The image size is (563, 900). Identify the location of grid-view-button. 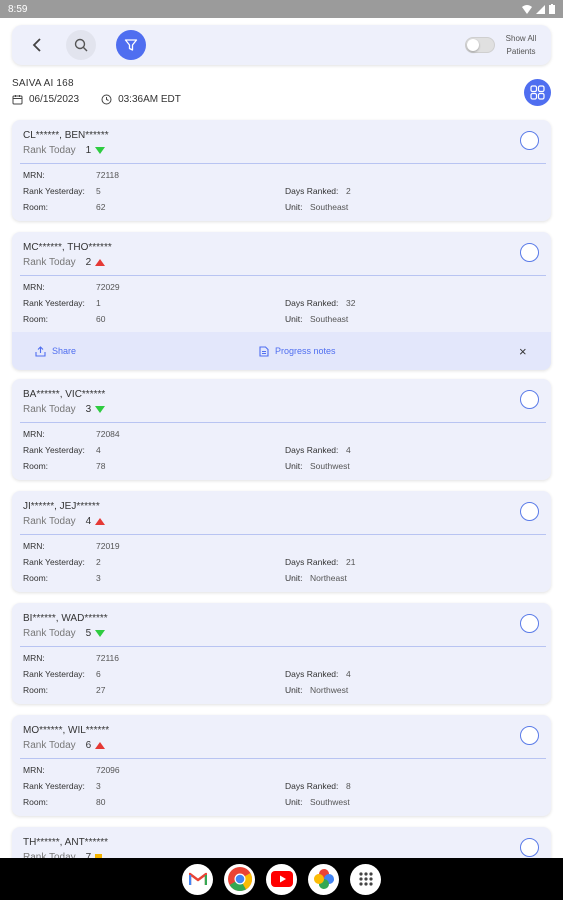
(537, 92).